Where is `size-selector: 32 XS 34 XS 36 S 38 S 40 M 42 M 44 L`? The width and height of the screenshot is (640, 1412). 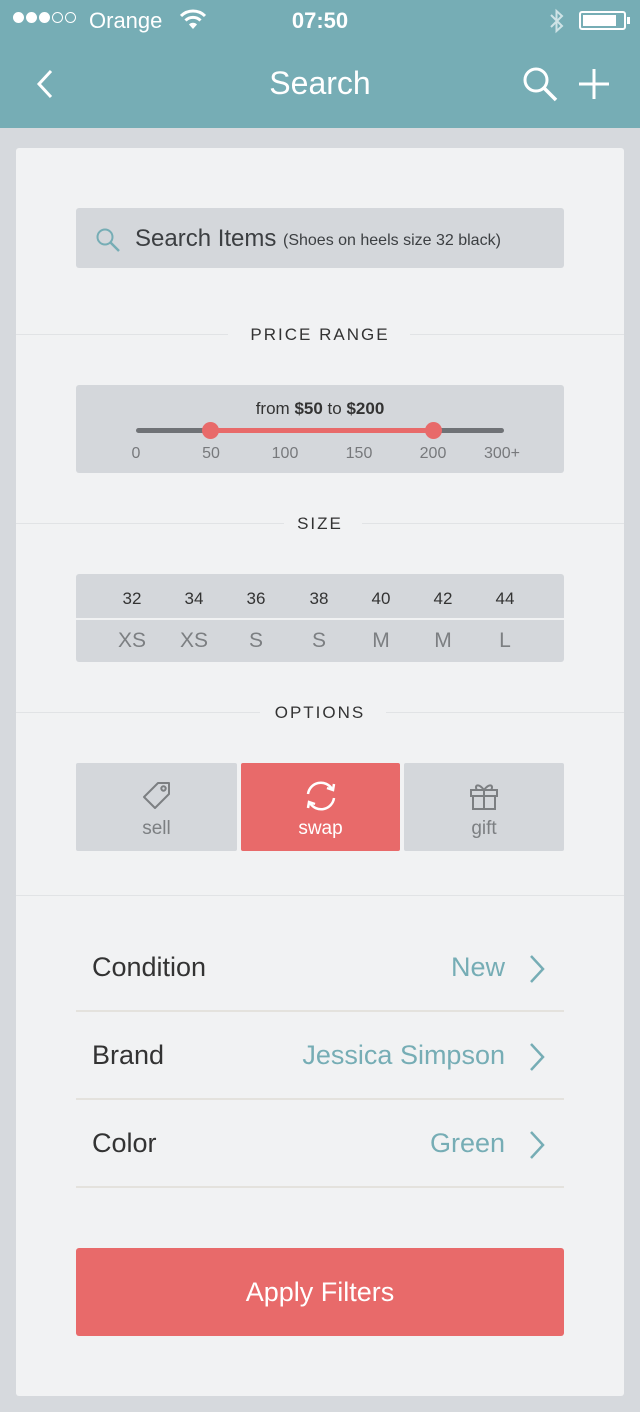 size-selector: 32 XS 34 XS 36 S 38 S 40 M 42 M 44 L is located at coordinates (320, 618).